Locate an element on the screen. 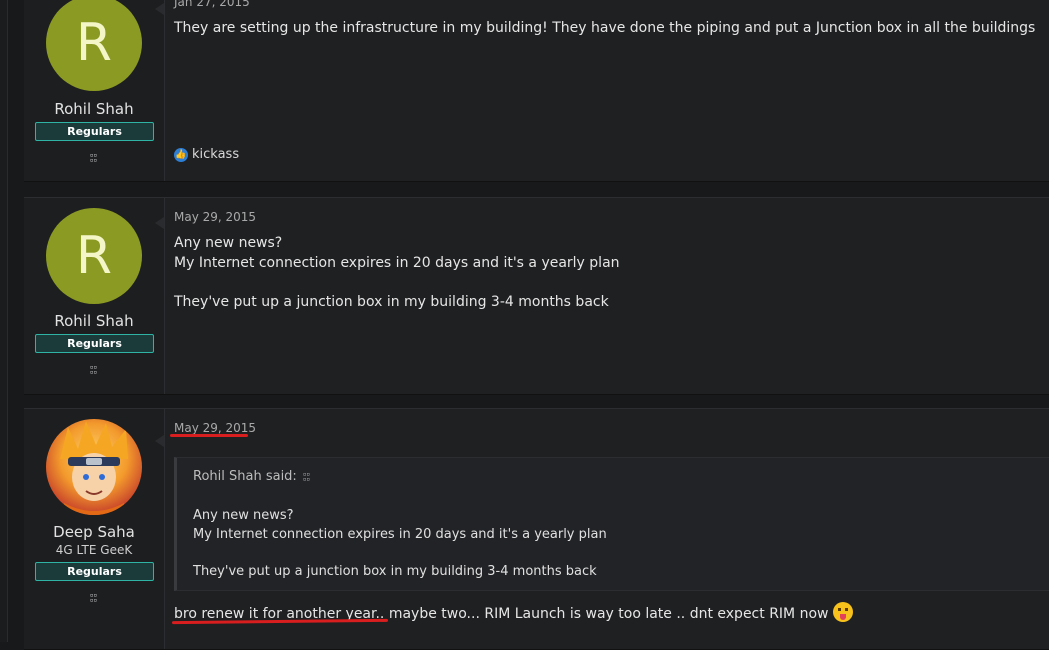  quote-jump-icon: ▫▫ ▫▫ is located at coordinates (306, 476).